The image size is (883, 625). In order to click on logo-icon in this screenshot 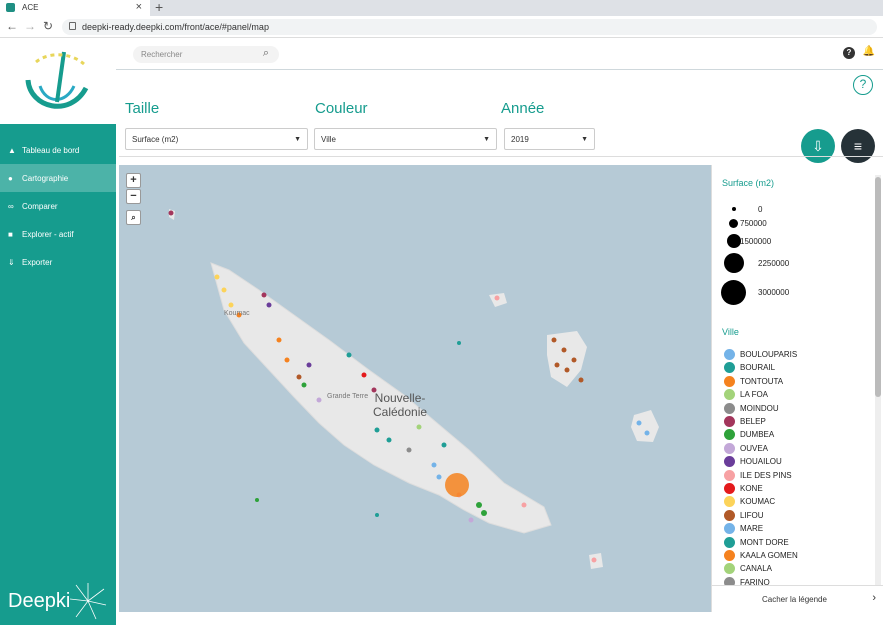, I will do `click(57, 80)`.